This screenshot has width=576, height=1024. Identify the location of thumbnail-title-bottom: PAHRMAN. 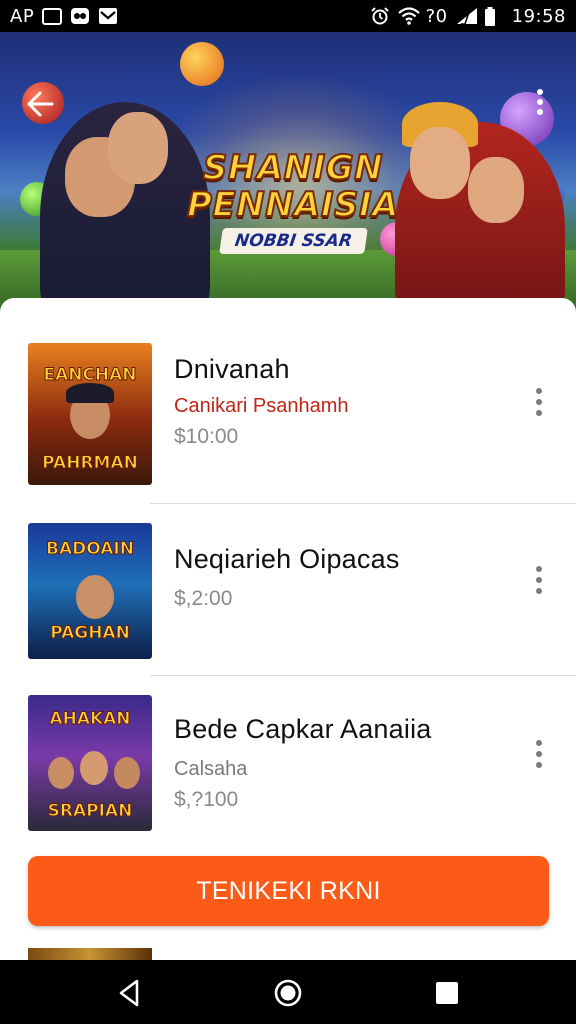
(90, 463).